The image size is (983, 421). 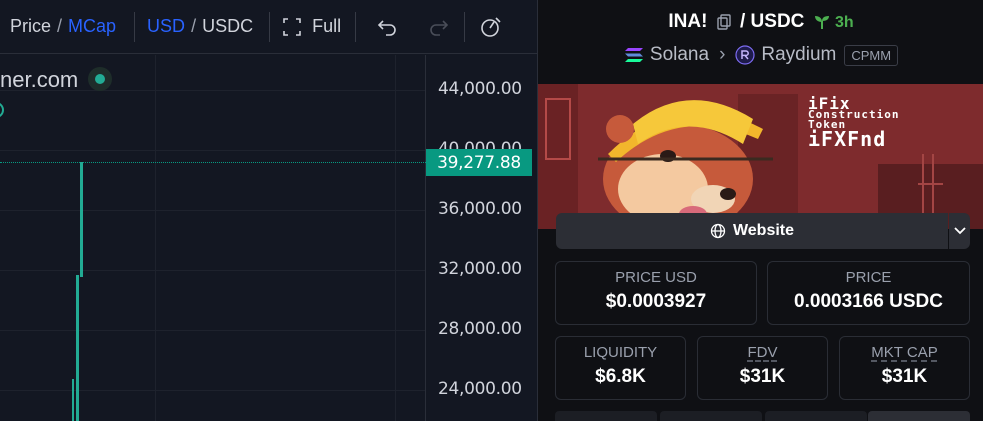 What do you see at coordinates (679, 55) in the screenshot?
I see `chain-link: Solana` at bounding box center [679, 55].